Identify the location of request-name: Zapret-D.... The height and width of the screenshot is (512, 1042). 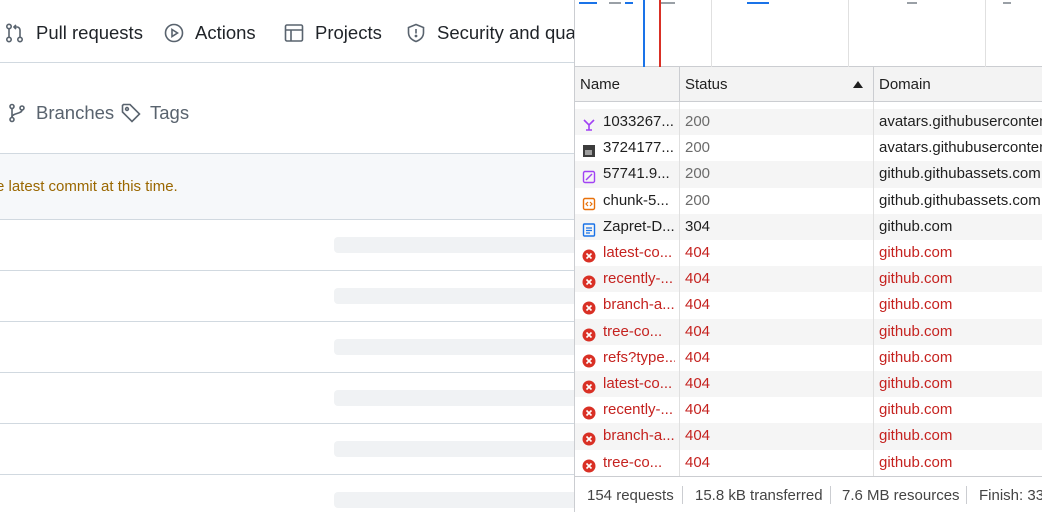
(639, 226).